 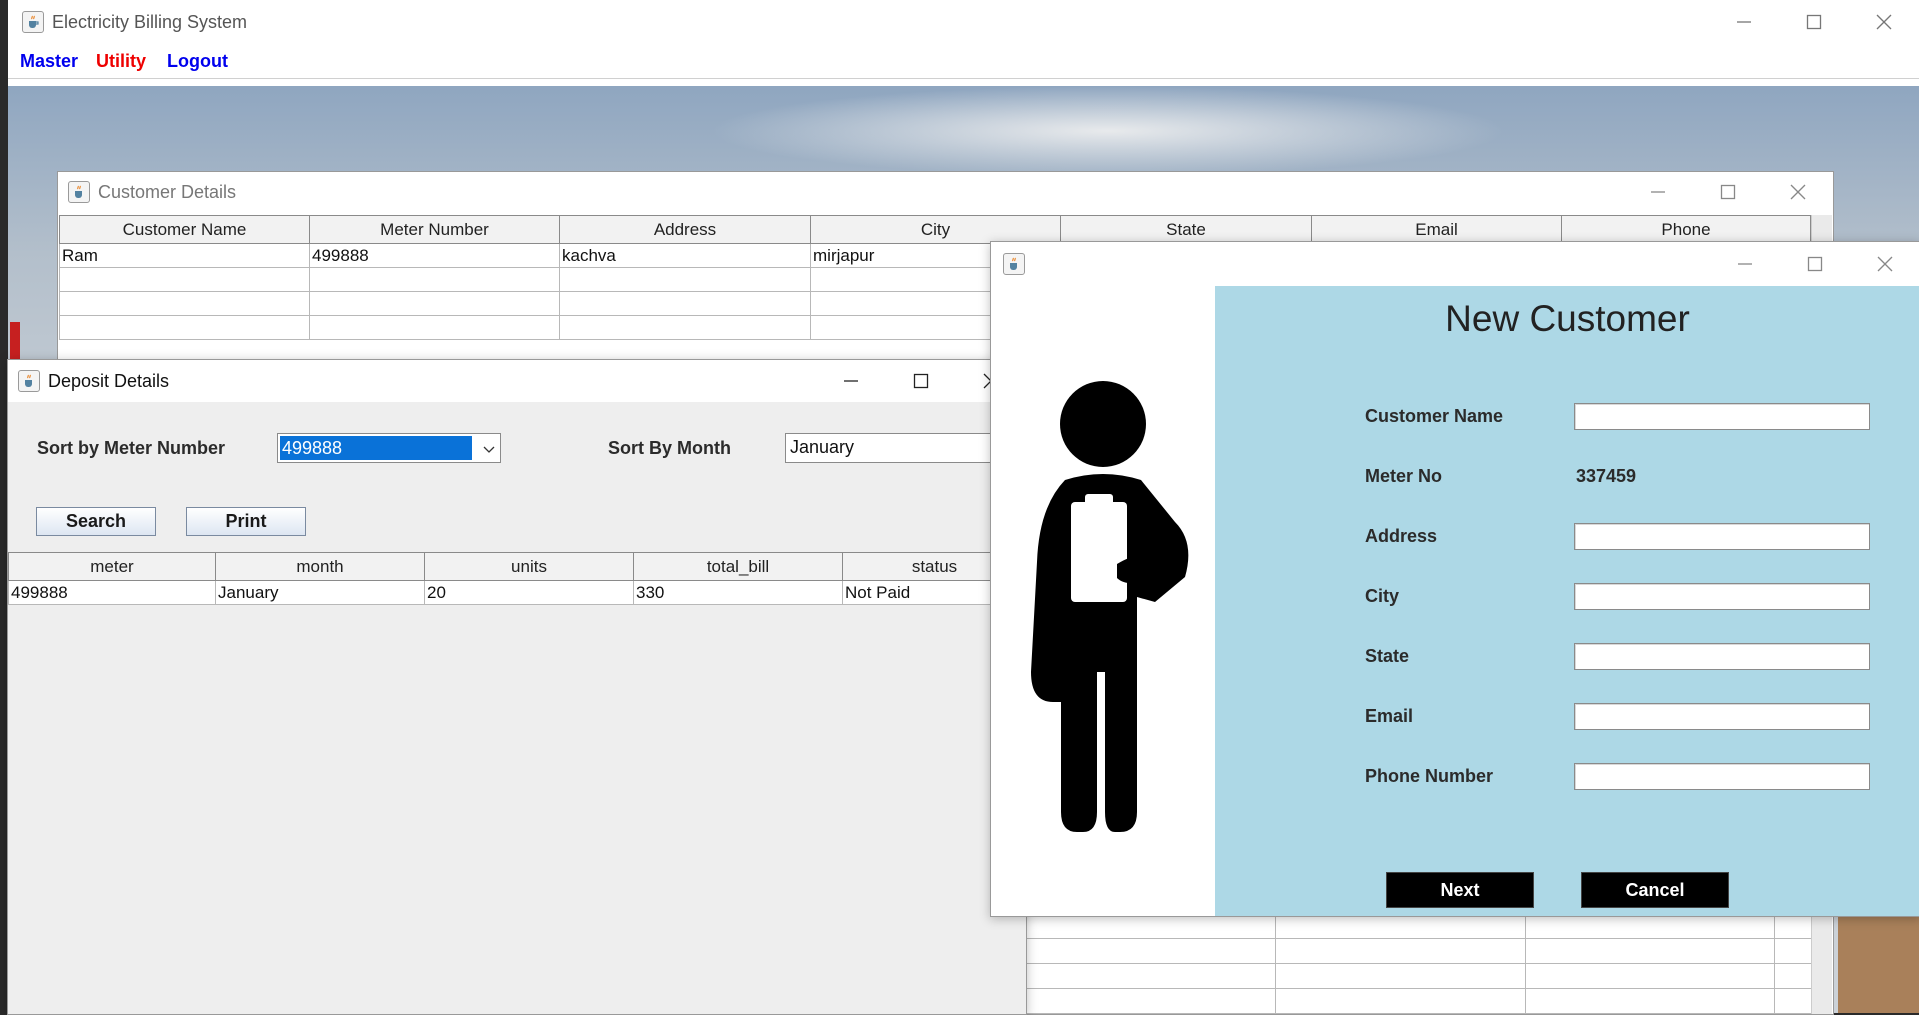 I want to click on column-header: Address, so click(x=685, y=229).